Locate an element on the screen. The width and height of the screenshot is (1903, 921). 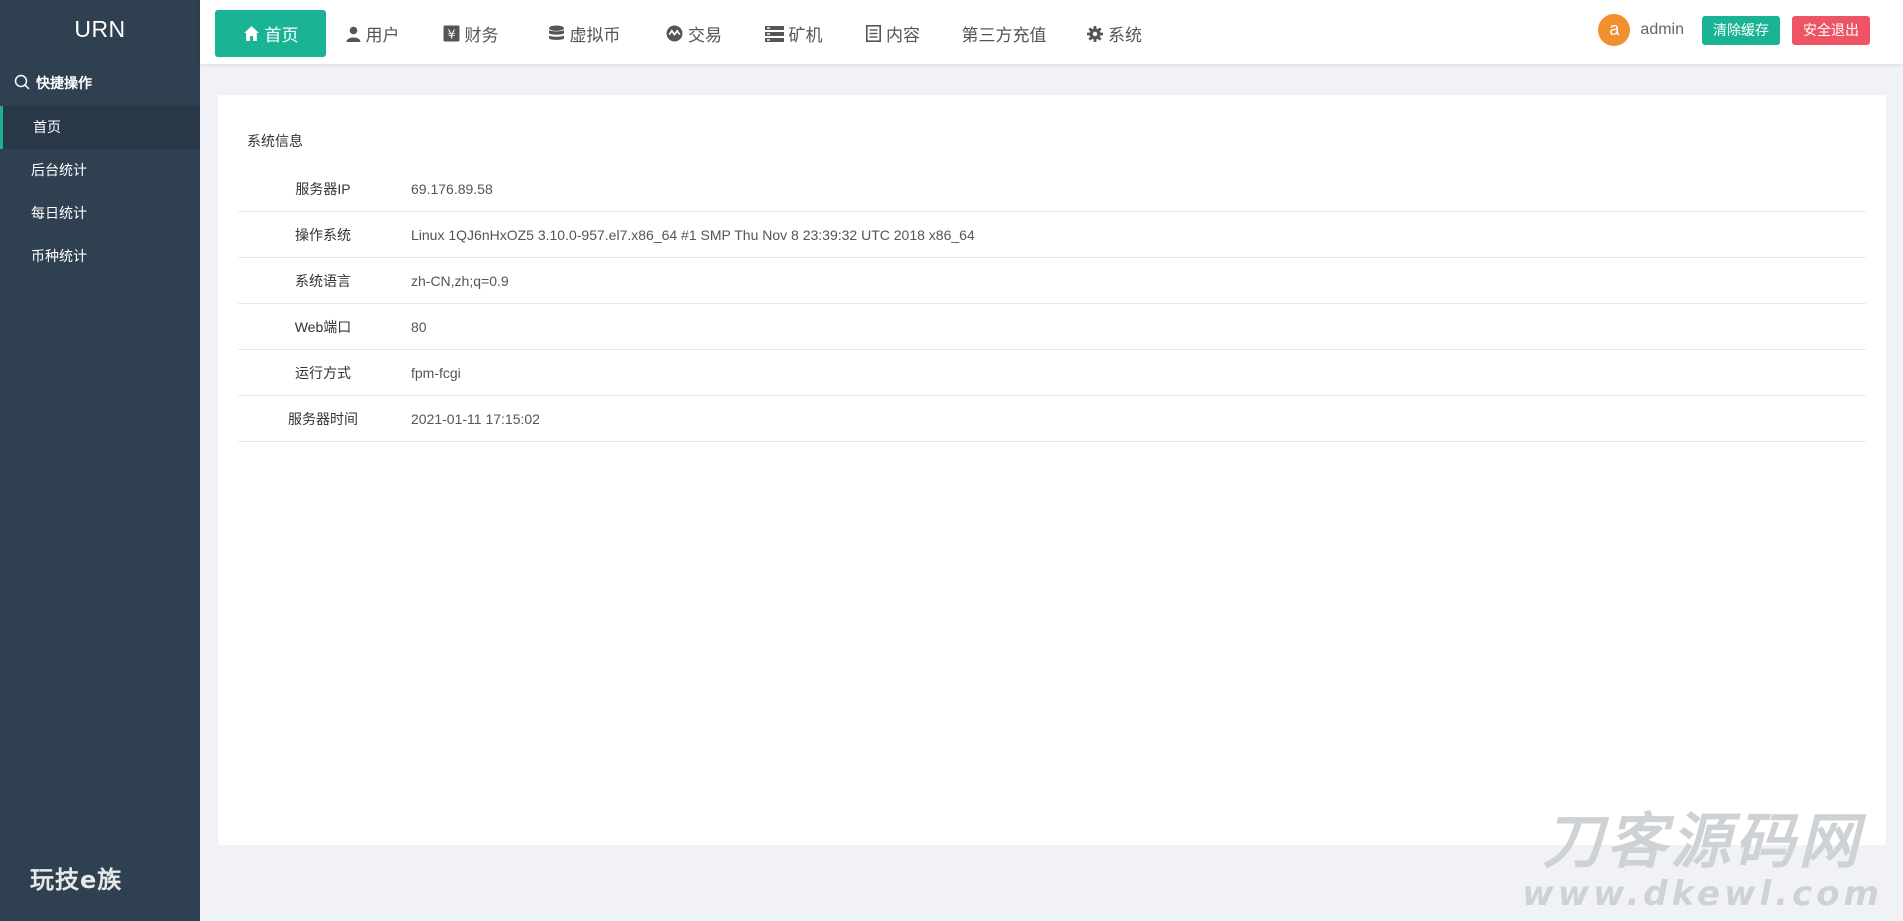
watermark-url: www.dkewl.com is located at coordinates (1702, 894).